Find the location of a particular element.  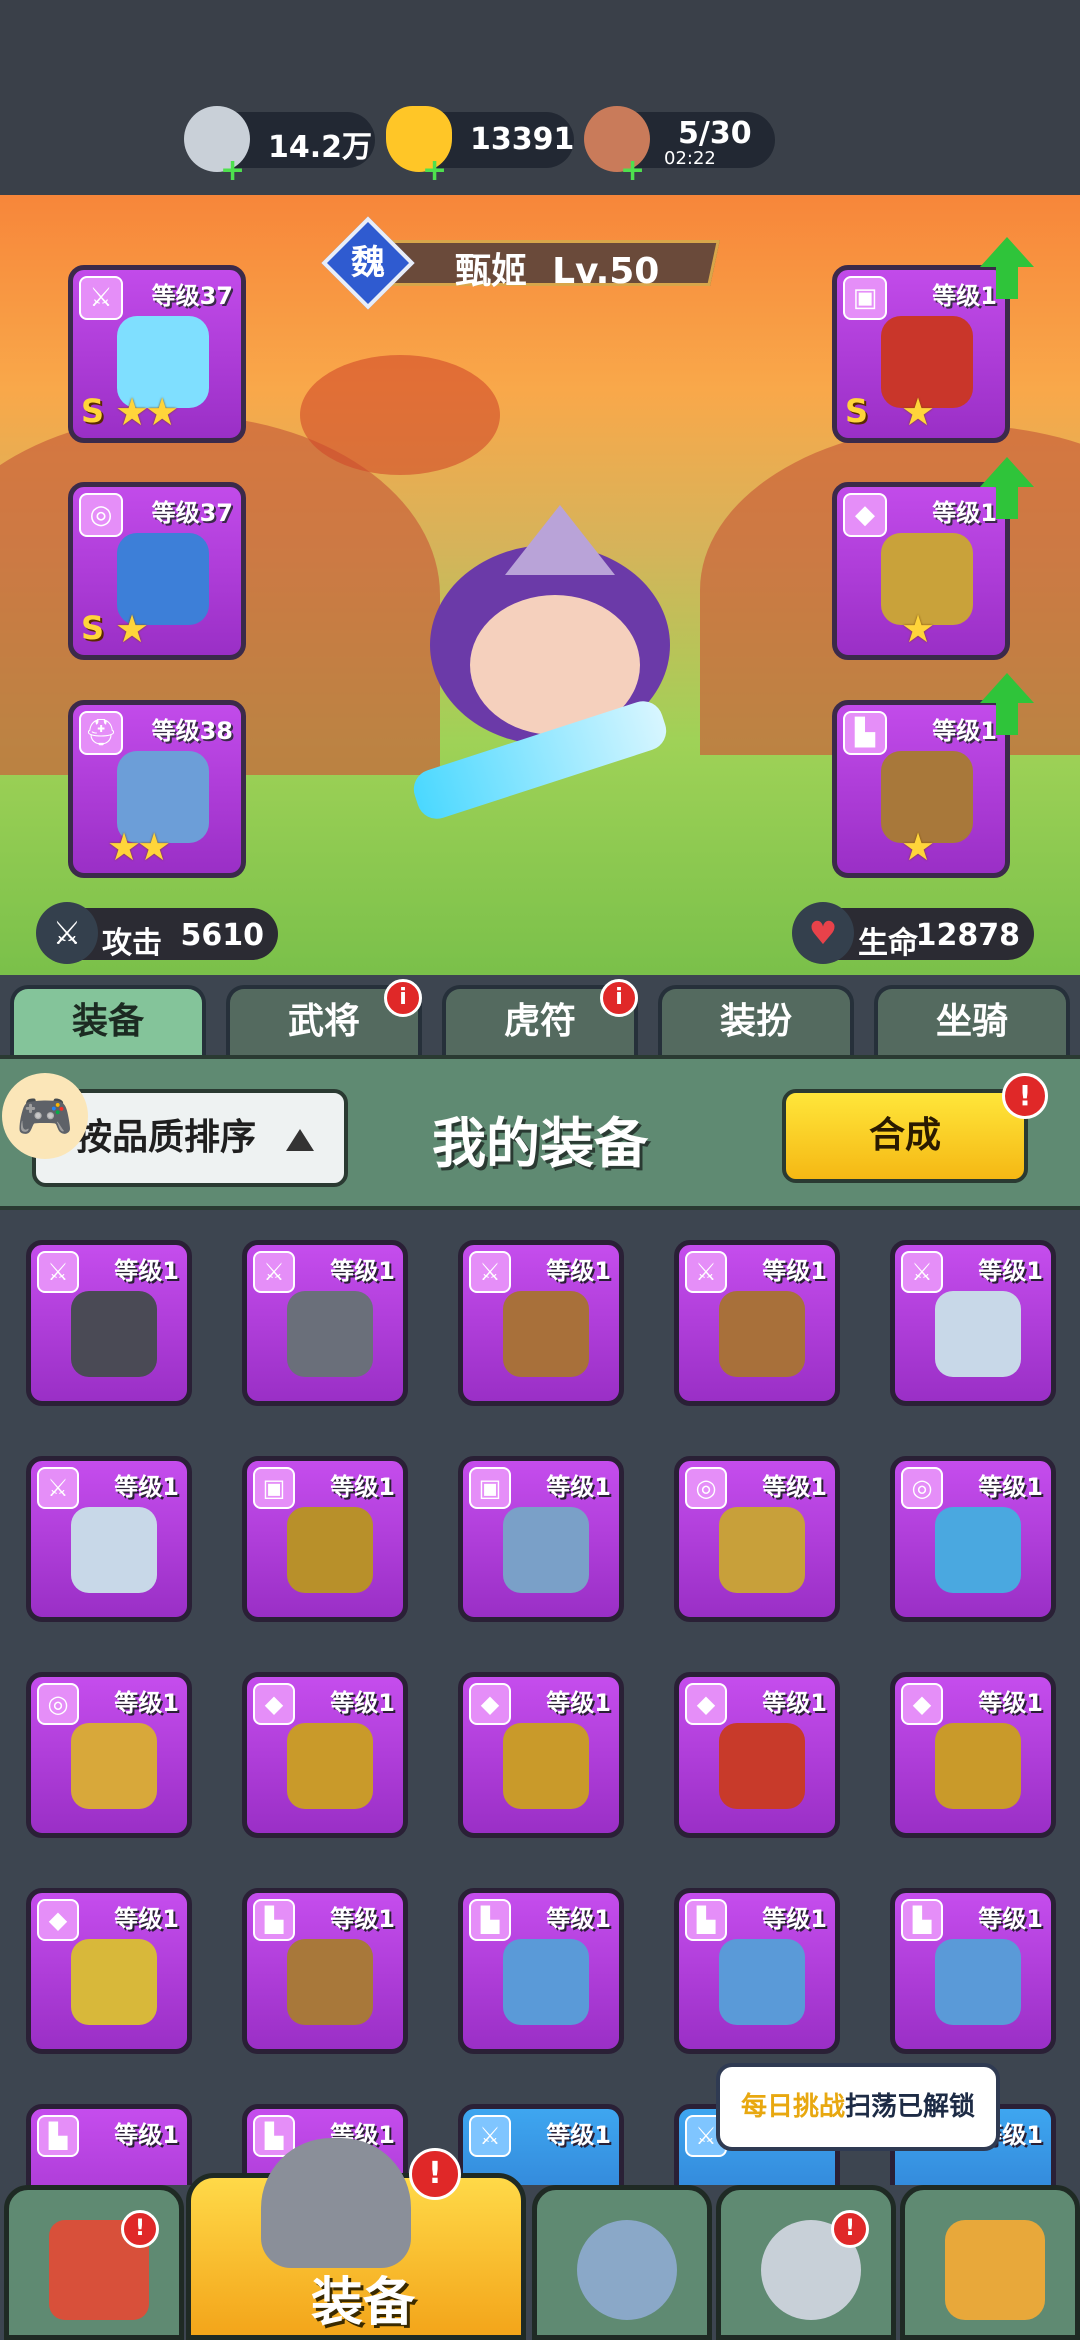

shuriken-icon is located at coordinates (114, 1334).